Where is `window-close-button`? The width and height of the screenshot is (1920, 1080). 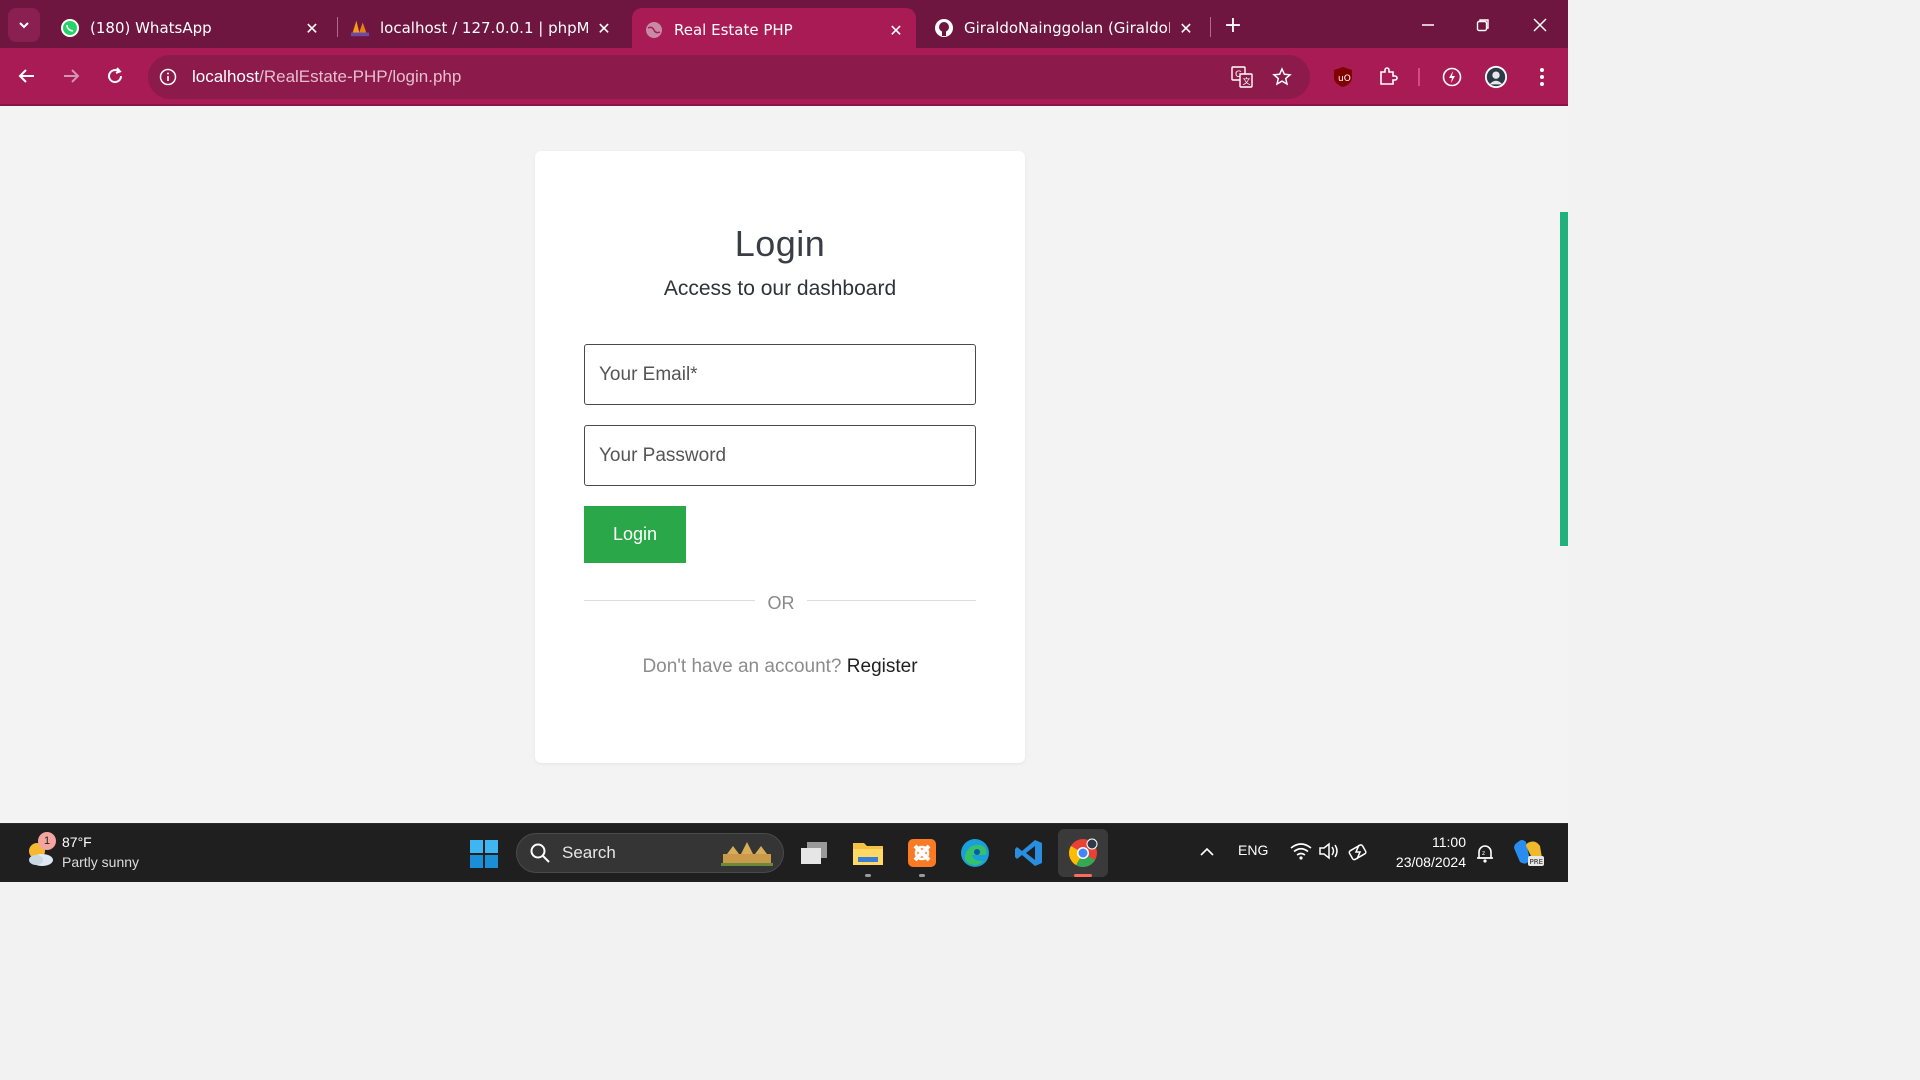 window-close-button is located at coordinates (1540, 25).